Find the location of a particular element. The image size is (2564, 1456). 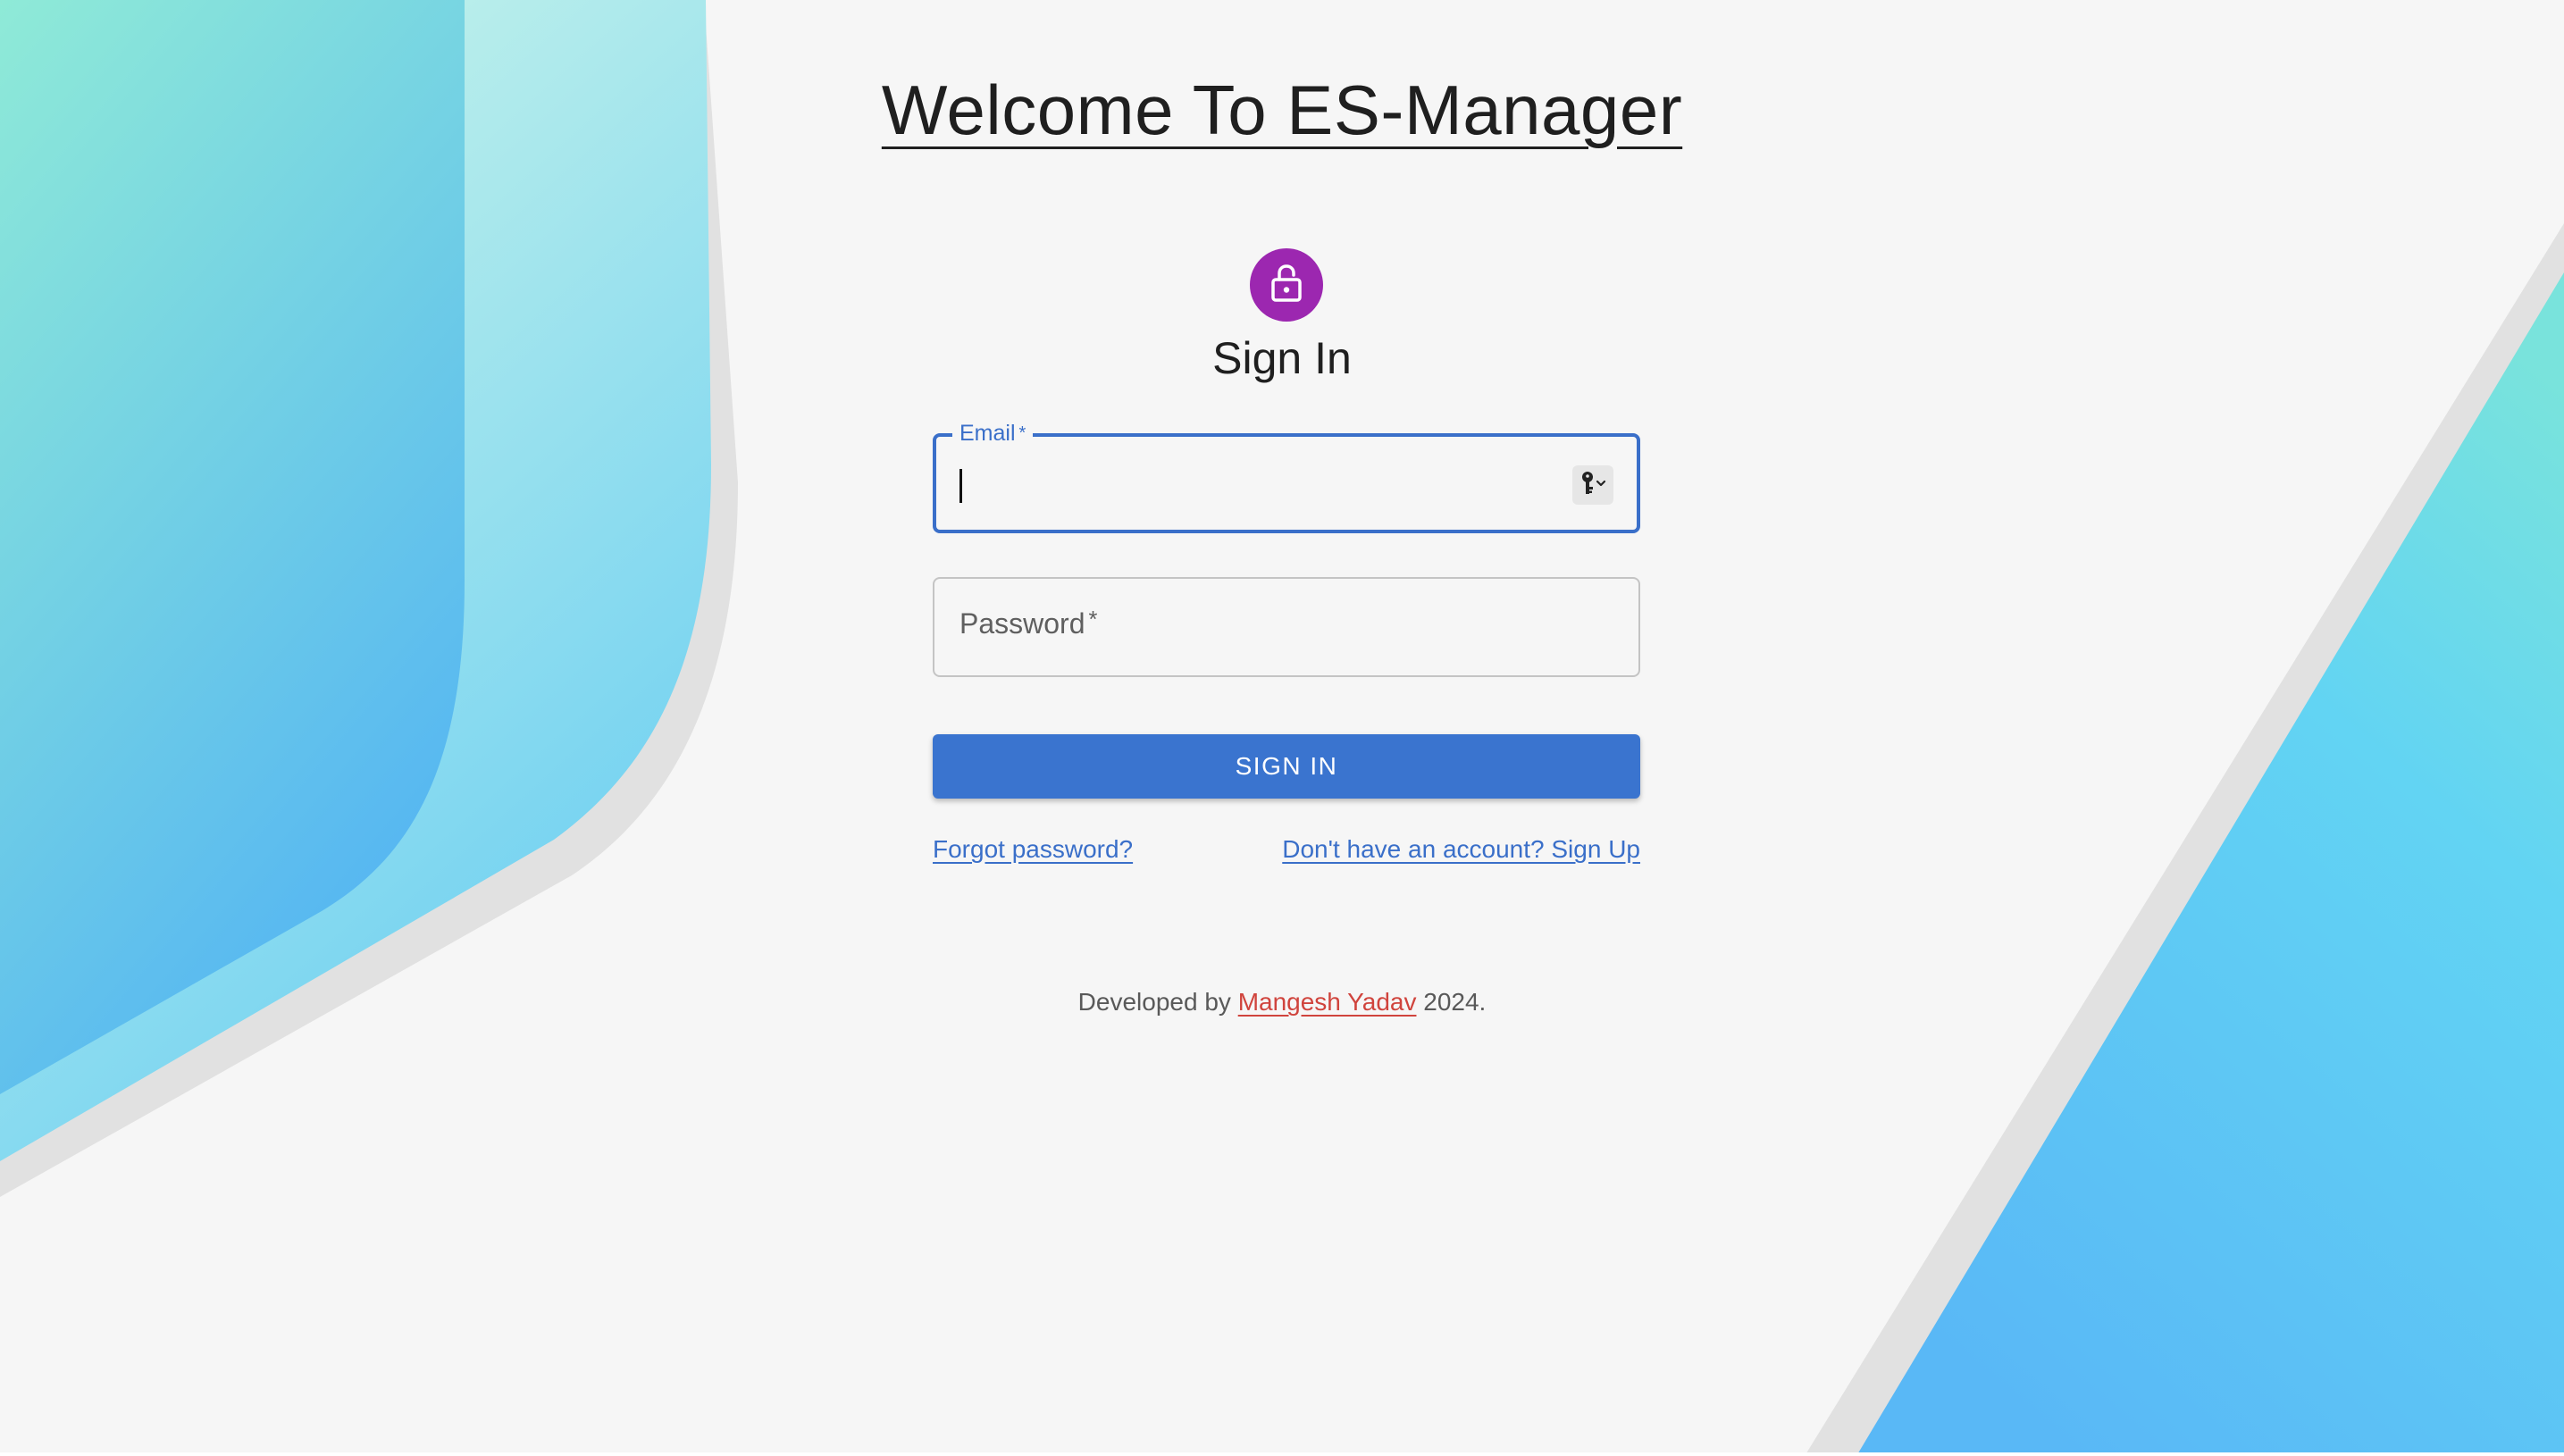

lock-icon is located at coordinates (1286, 285).